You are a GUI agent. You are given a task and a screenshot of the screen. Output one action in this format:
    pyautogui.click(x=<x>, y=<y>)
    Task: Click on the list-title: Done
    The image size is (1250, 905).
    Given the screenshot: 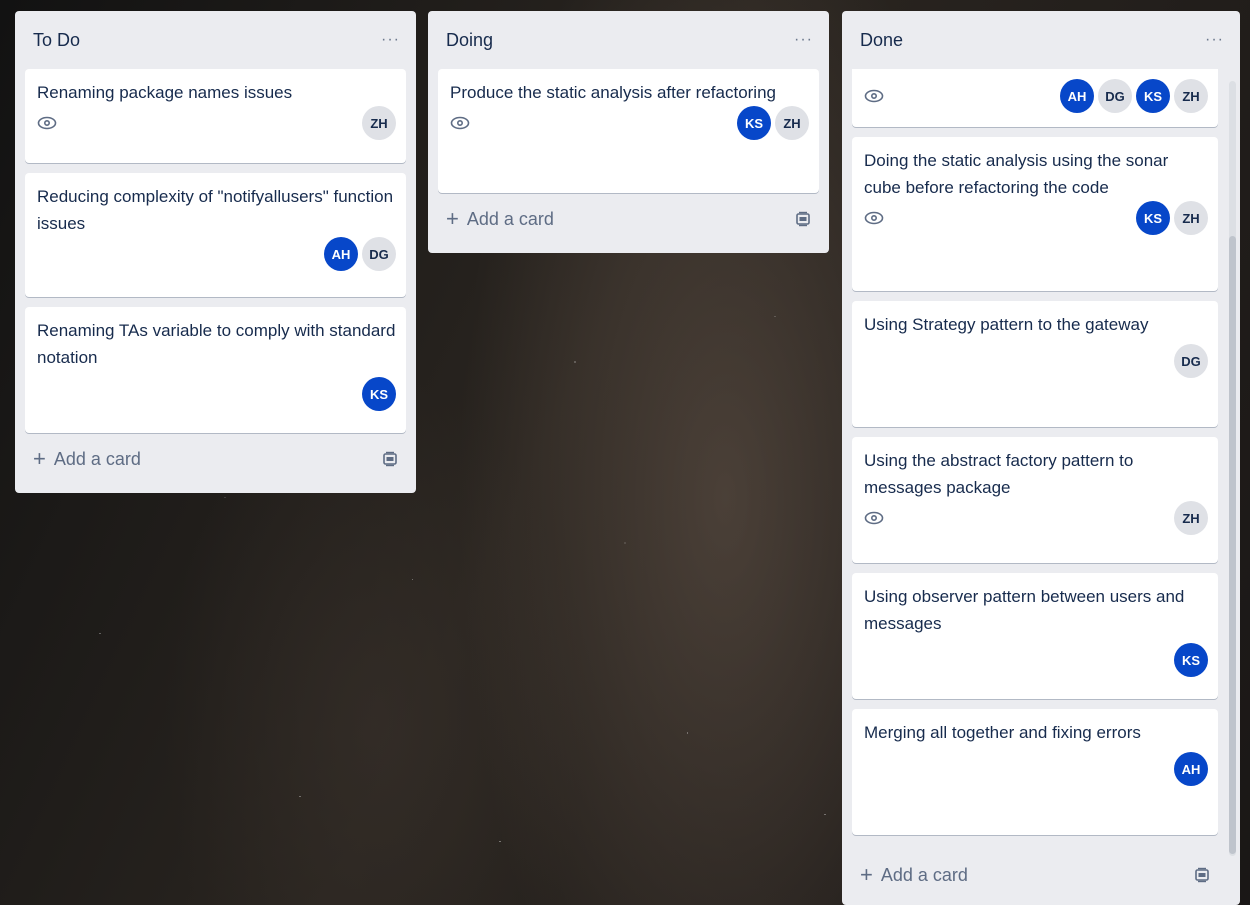 What is the action you would take?
    pyautogui.click(x=881, y=40)
    